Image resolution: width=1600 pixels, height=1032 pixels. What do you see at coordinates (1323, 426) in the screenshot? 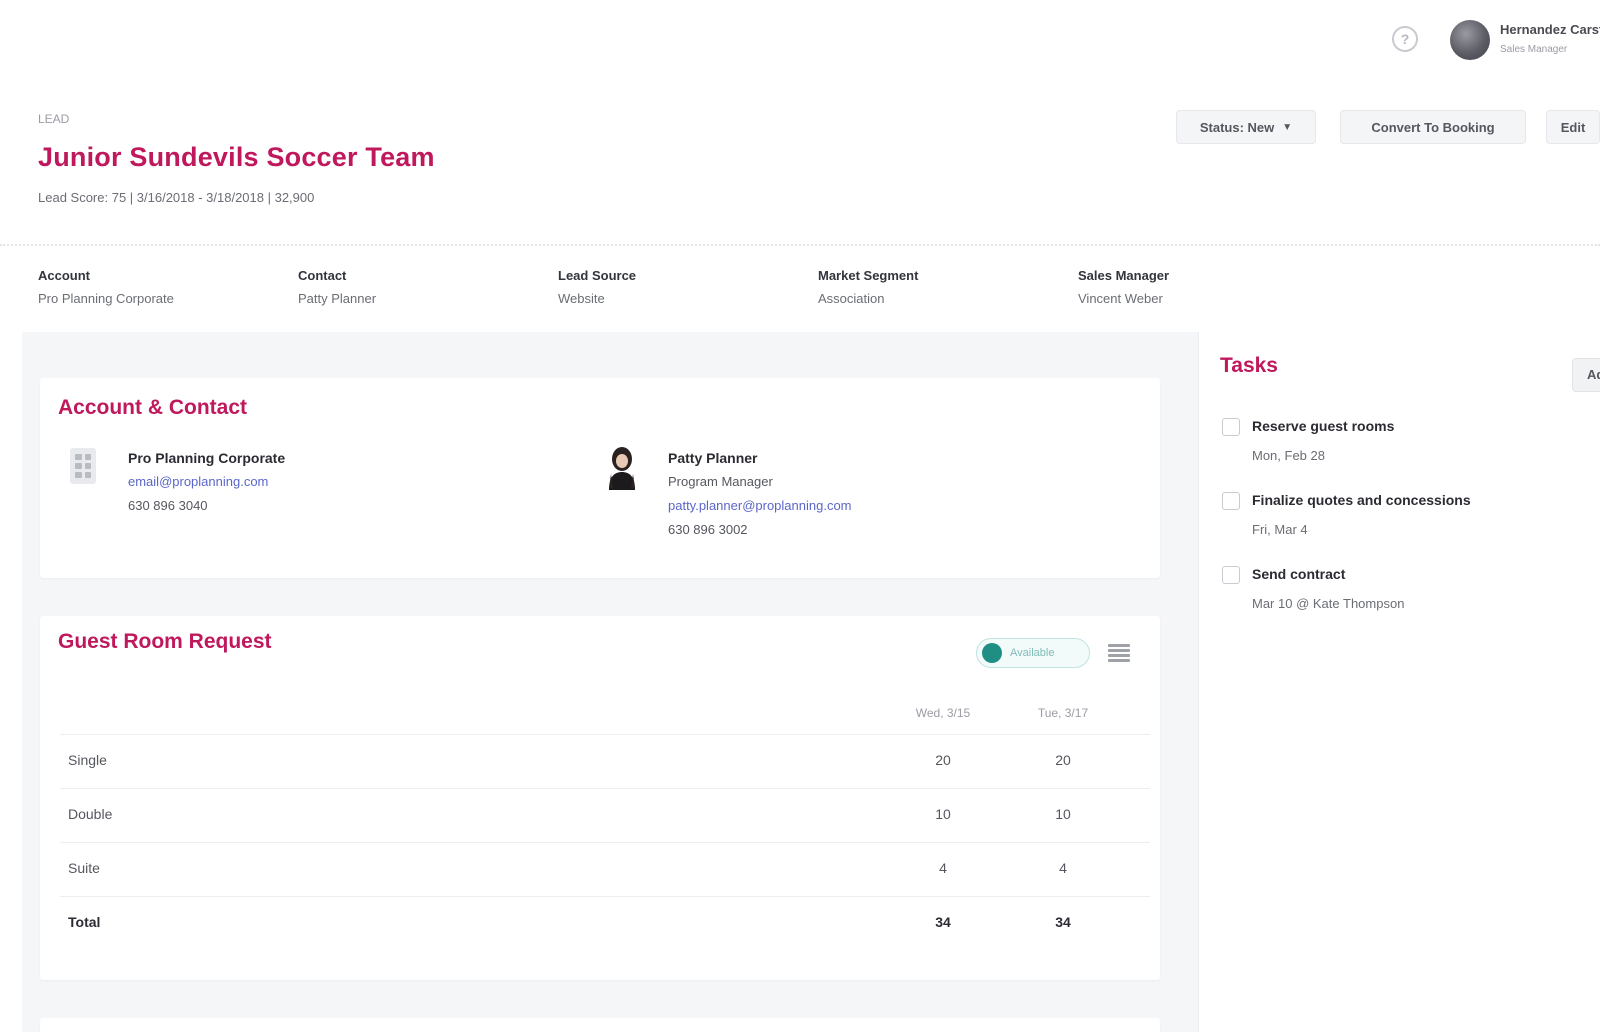
I see `task-title: Reserve guest rooms` at bounding box center [1323, 426].